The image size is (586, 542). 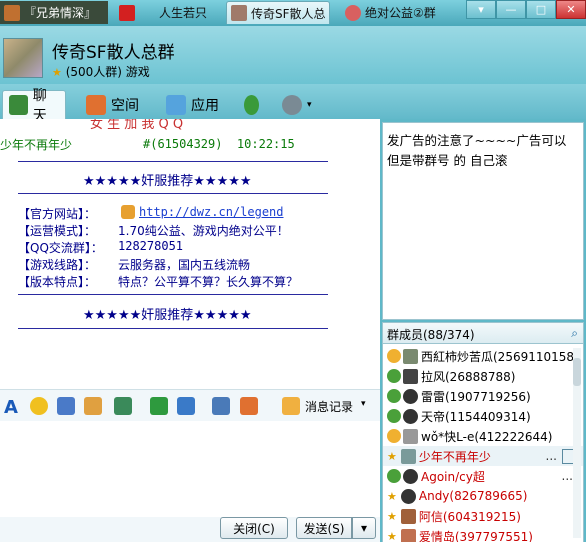 I want to click on sender-info: #(61504329) 10:22:15, so click(x=219, y=144).